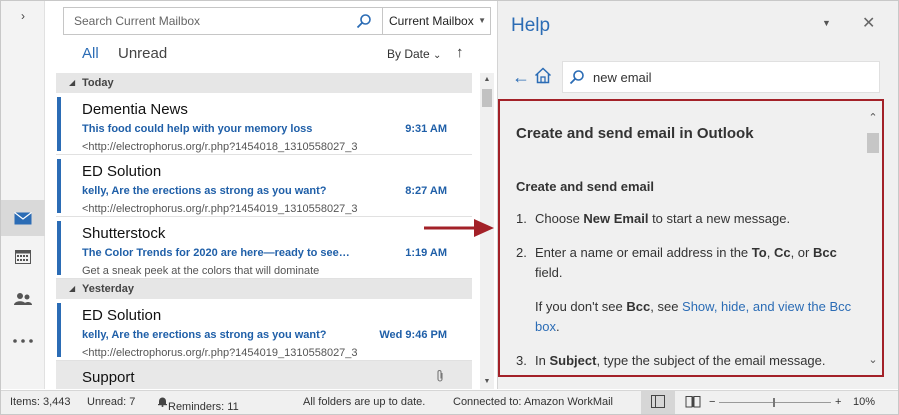 Image resolution: width=899 pixels, height=415 pixels. Describe the element at coordinates (264, 289) in the screenshot. I see `group-header-yesterday: ◢ Yesterday` at that location.